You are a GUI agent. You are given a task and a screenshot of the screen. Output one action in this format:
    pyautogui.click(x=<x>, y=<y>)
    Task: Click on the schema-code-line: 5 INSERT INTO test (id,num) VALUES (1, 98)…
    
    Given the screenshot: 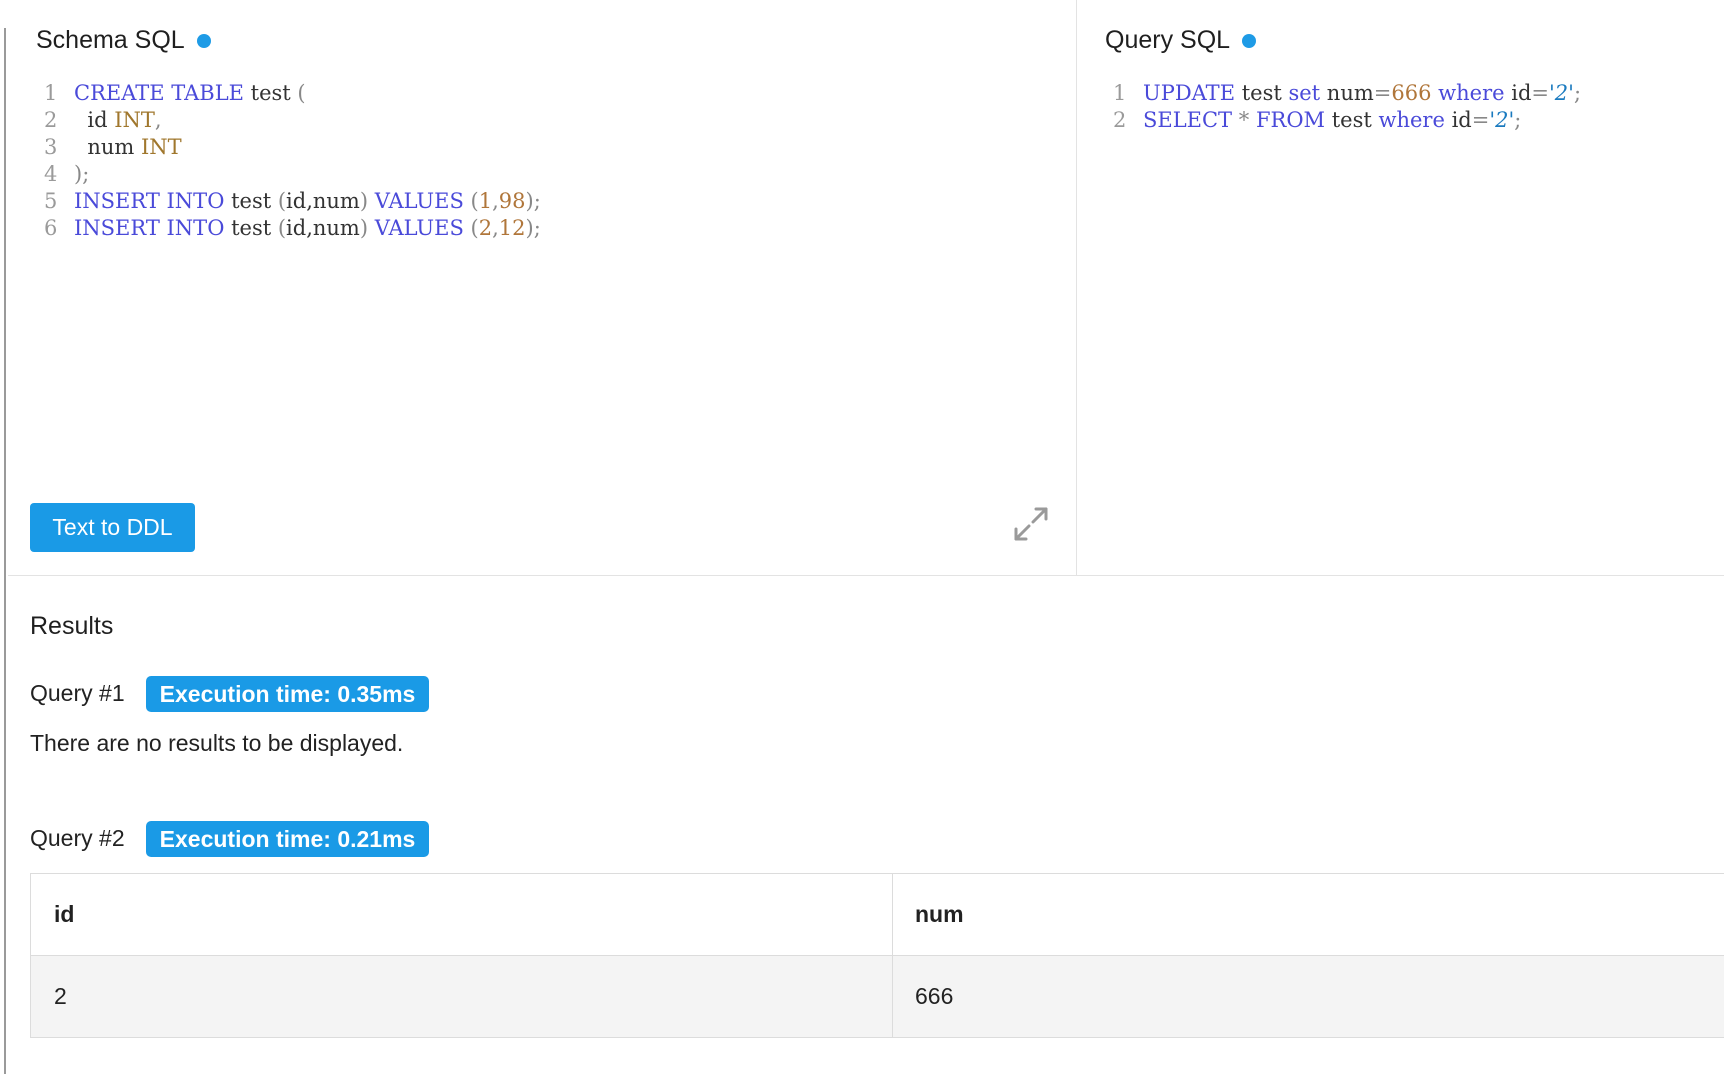 What is the action you would take?
    pyautogui.click(x=292, y=201)
    